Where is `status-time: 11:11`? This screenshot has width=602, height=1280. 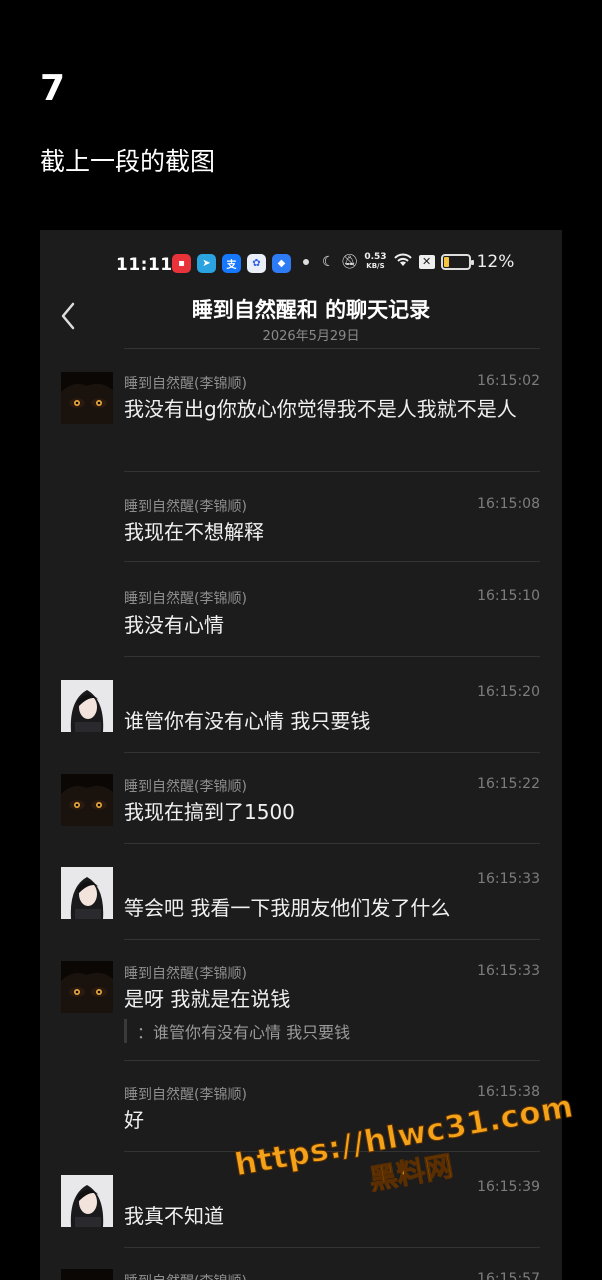
status-time: 11:11 is located at coordinates (144, 265).